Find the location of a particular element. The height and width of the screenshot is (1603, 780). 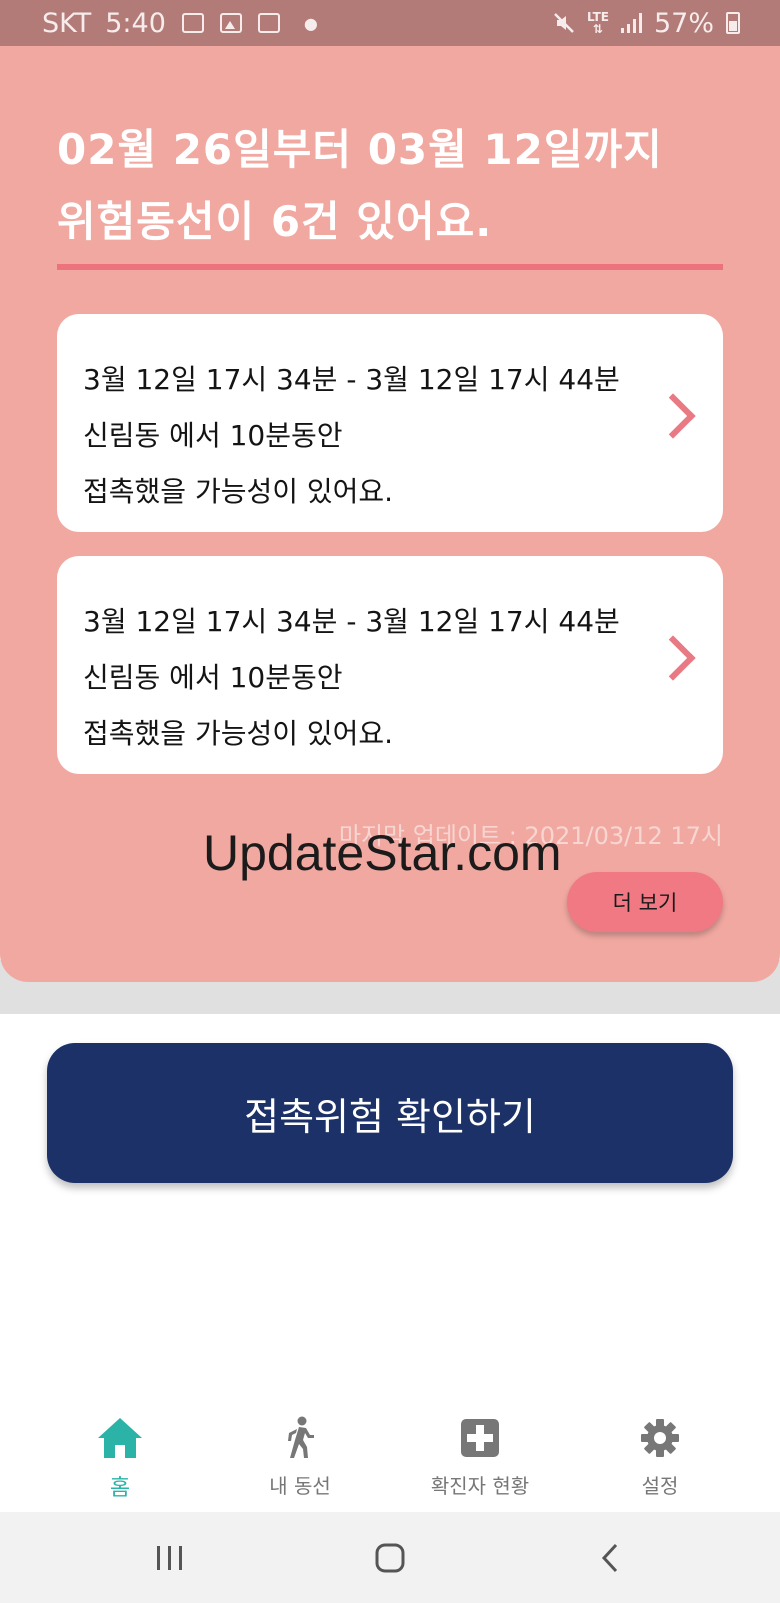

summary-headline: 02월 26일부터 03월 12일까지 위험동선이 6건 있어요. is located at coordinates (397, 186).